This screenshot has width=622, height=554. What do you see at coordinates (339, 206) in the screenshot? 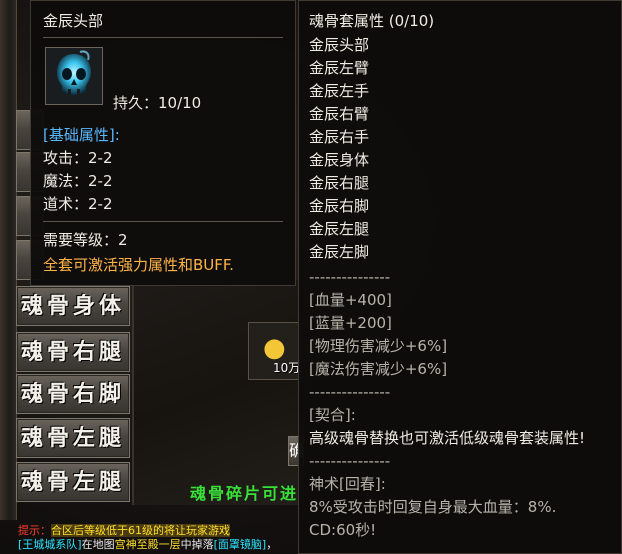
I see `set-piece: 金辰右脚` at bounding box center [339, 206].